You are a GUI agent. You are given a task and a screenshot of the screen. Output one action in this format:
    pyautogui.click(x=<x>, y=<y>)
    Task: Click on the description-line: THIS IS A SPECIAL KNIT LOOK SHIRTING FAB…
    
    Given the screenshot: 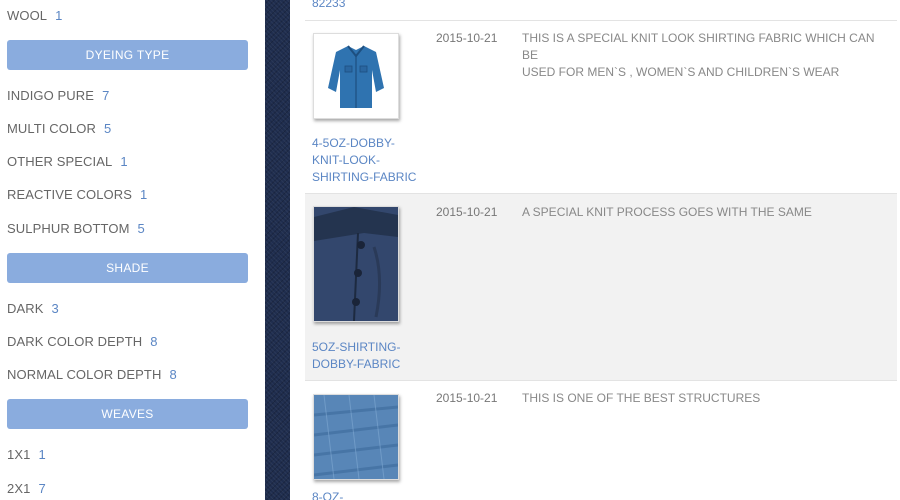 What is the action you would take?
    pyautogui.click(x=698, y=46)
    